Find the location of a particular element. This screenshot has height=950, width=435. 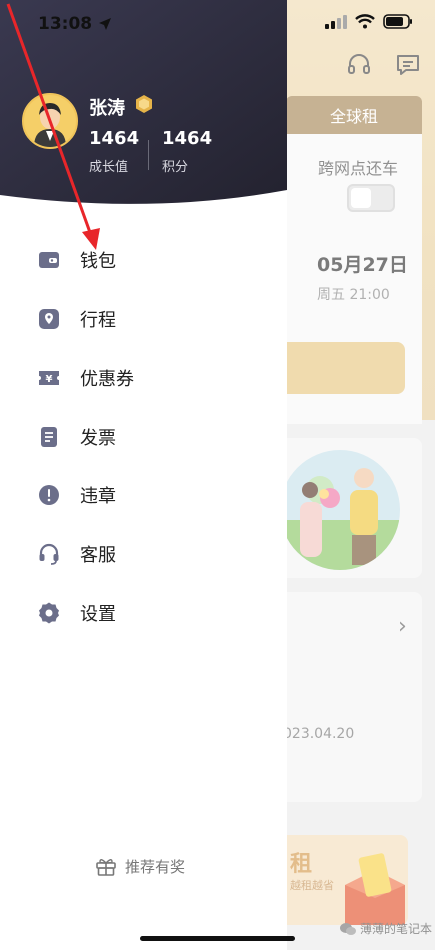

menu-item-invoice: 发票 is located at coordinates (143, 437).